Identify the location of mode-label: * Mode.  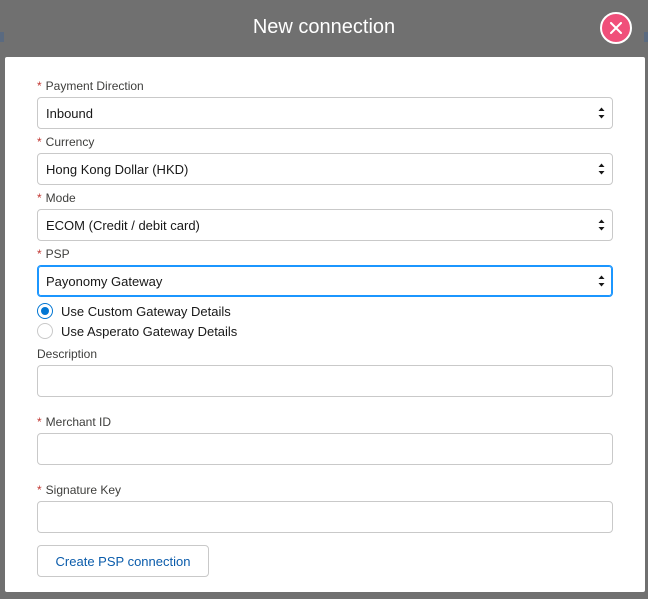
(56, 198).